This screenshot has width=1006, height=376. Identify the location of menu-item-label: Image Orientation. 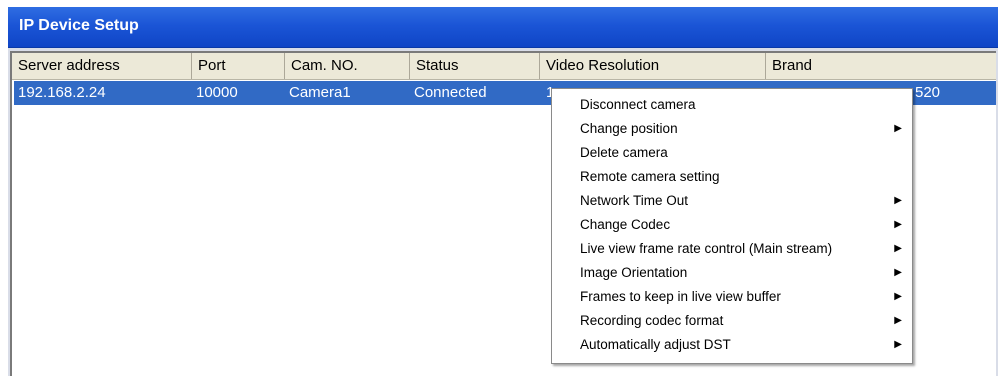
(634, 272).